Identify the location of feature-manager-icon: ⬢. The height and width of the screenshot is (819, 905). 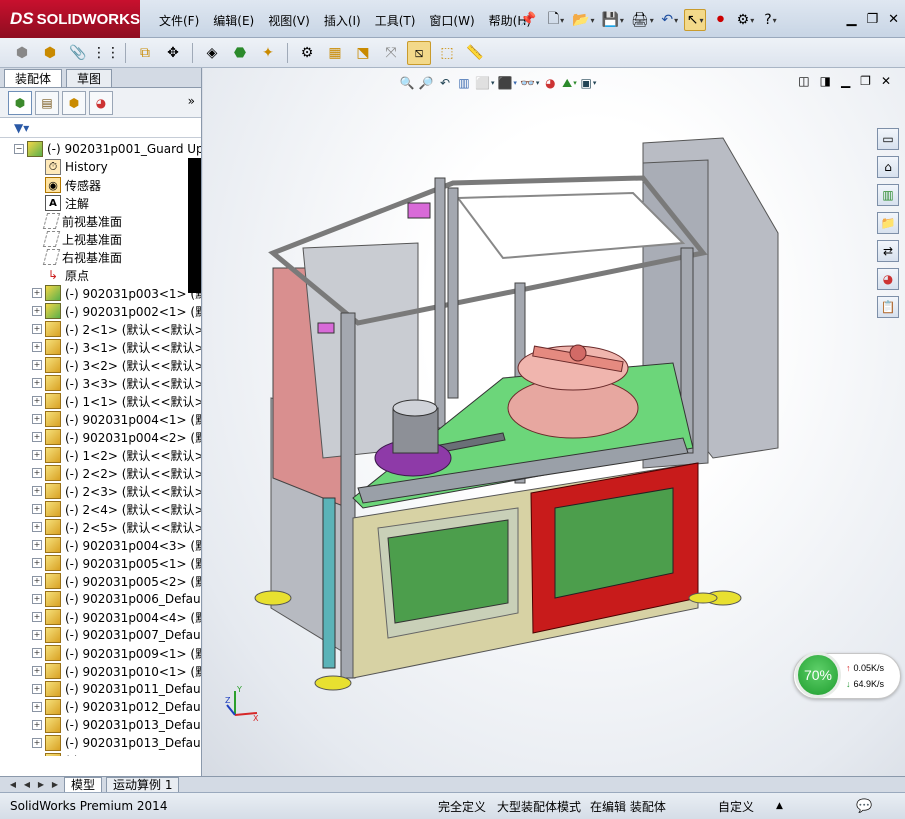
(20, 102).